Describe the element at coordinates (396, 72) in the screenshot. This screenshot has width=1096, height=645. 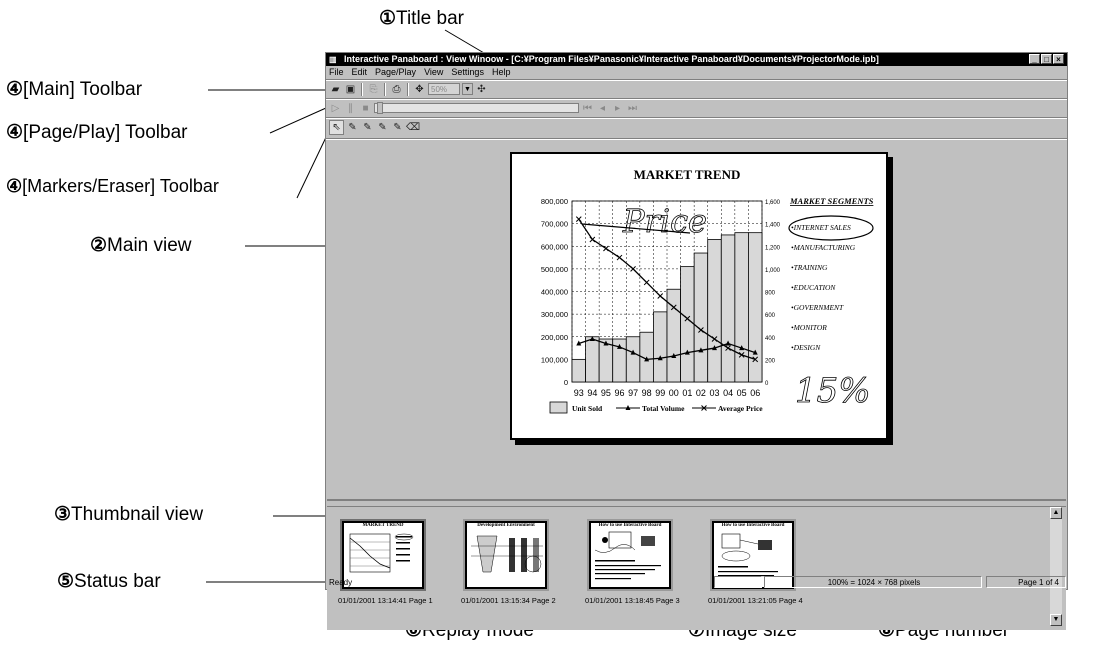
I see `menu-page-play: Page/Play` at that location.